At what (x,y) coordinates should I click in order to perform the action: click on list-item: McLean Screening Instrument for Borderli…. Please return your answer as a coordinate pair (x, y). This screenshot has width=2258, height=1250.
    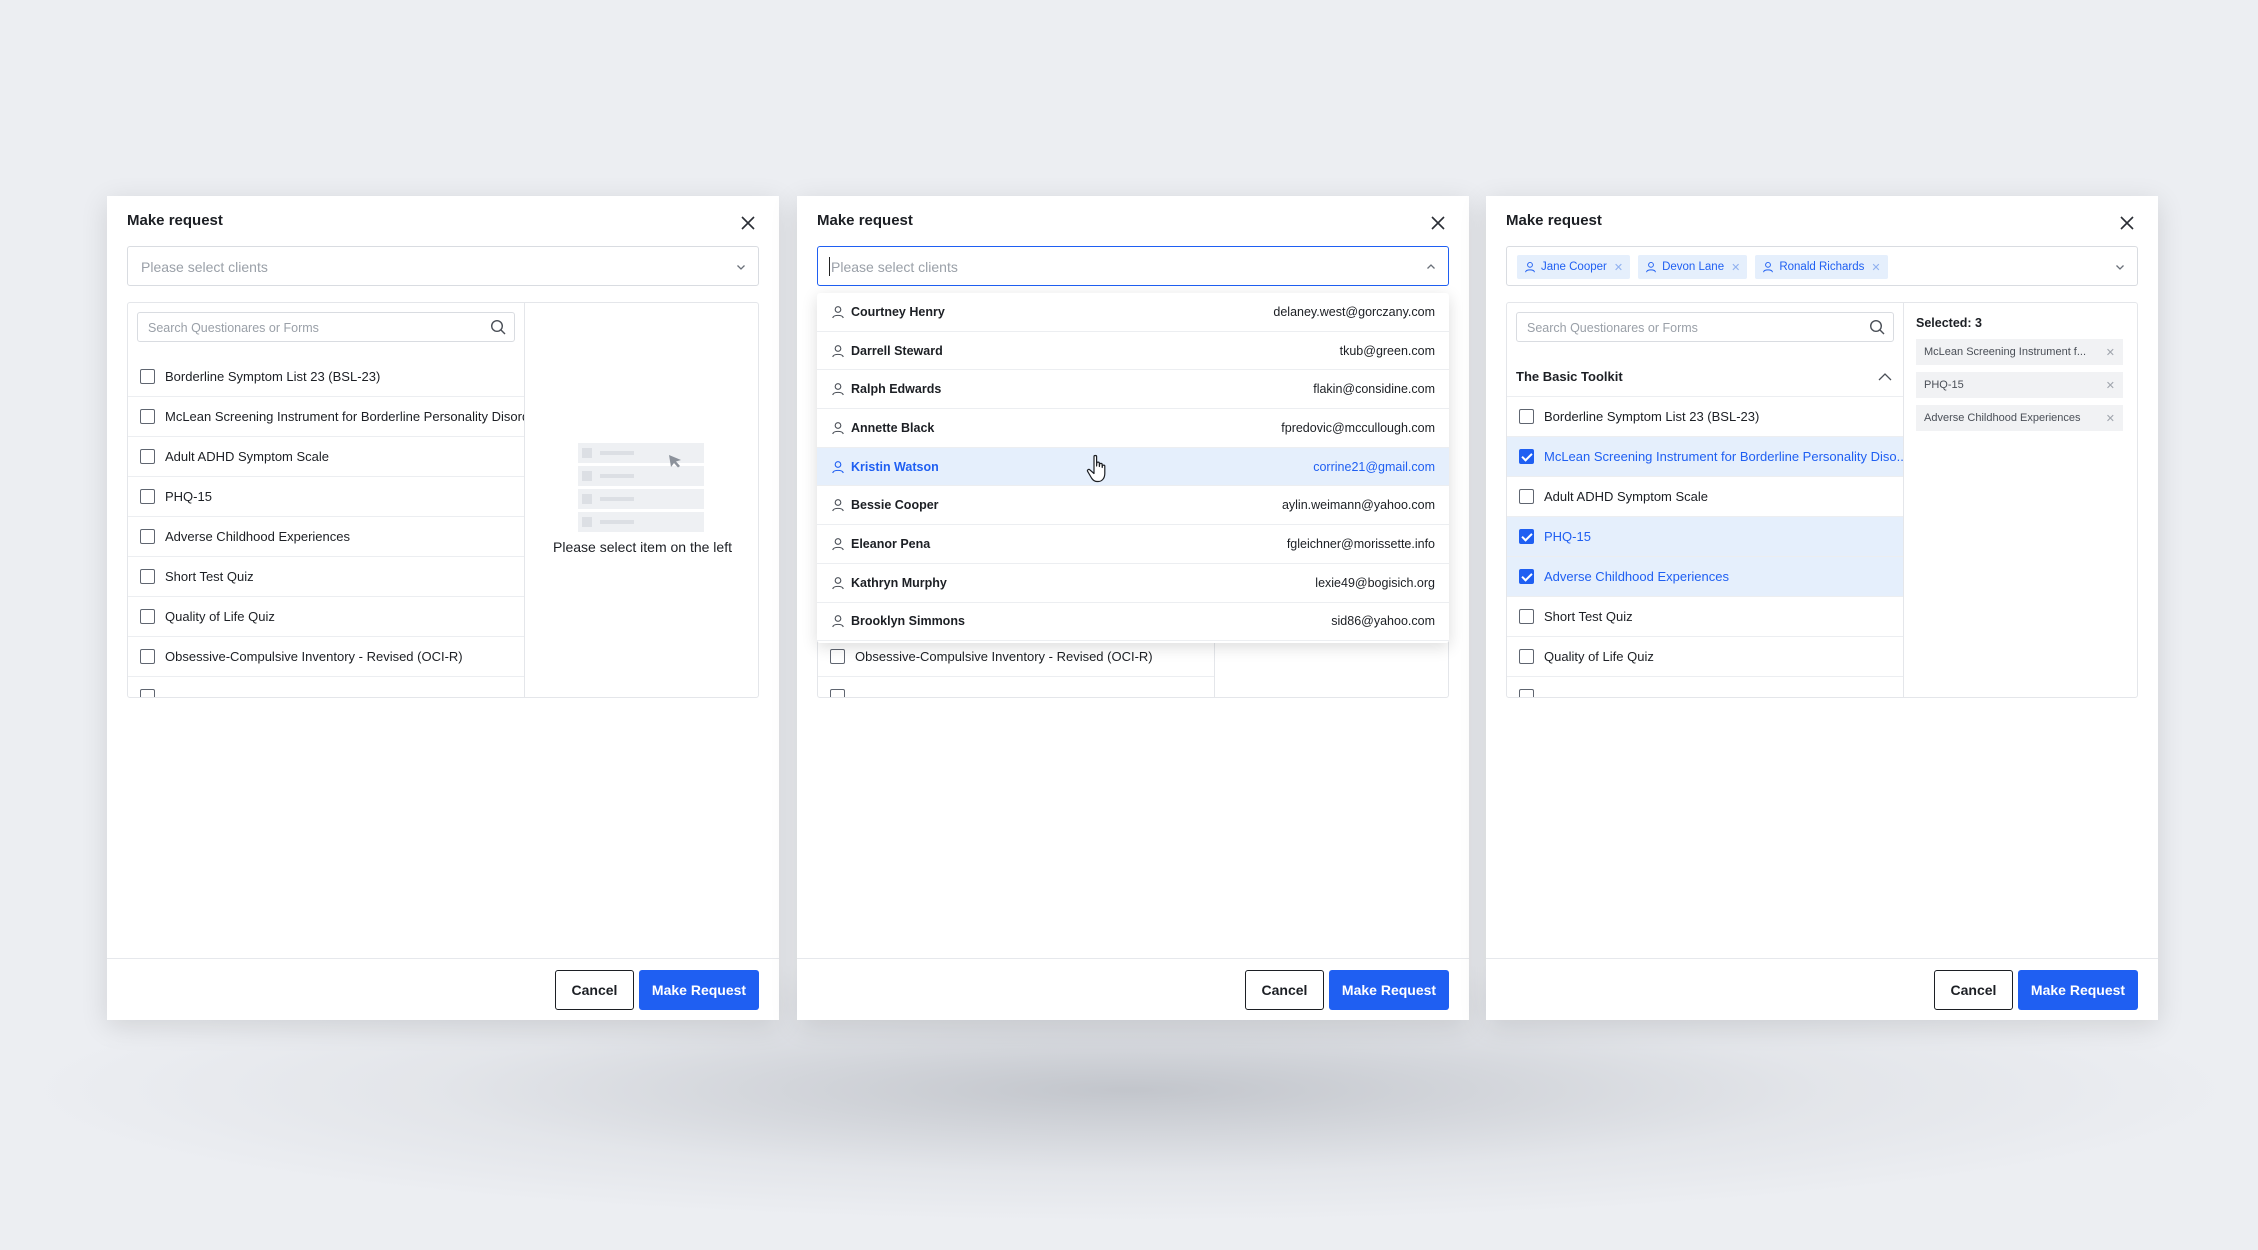
    Looking at the image, I should click on (326, 417).